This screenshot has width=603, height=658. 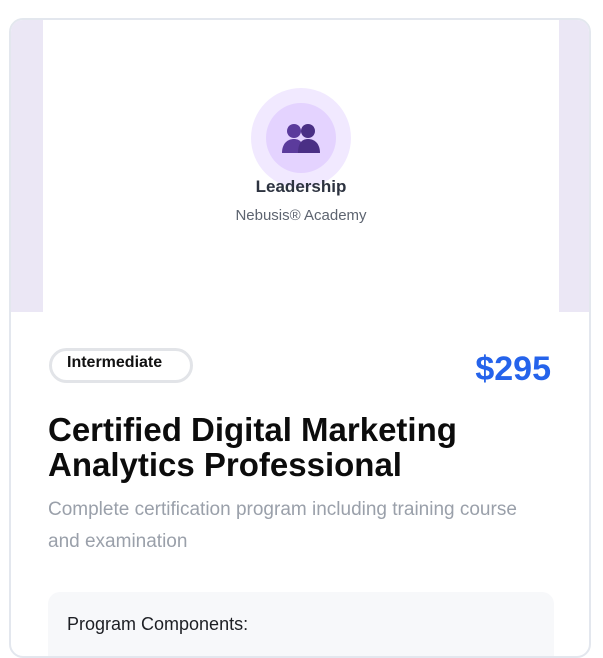 What do you see at coordinates (301, 186) in the screenshot?
I see `category-label: Leadership` at bounding box center [301, 186].